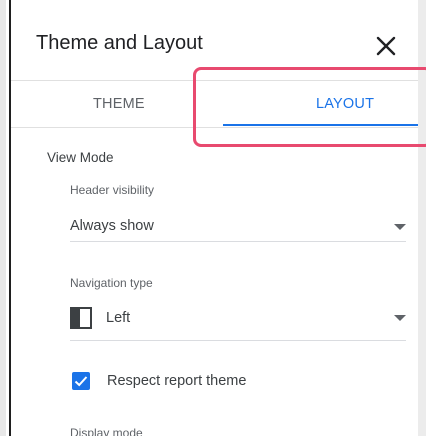  Describe the element at coordinates (80, 157) in the screenshot. I see `view-mode-heading: View Mode` at that location.